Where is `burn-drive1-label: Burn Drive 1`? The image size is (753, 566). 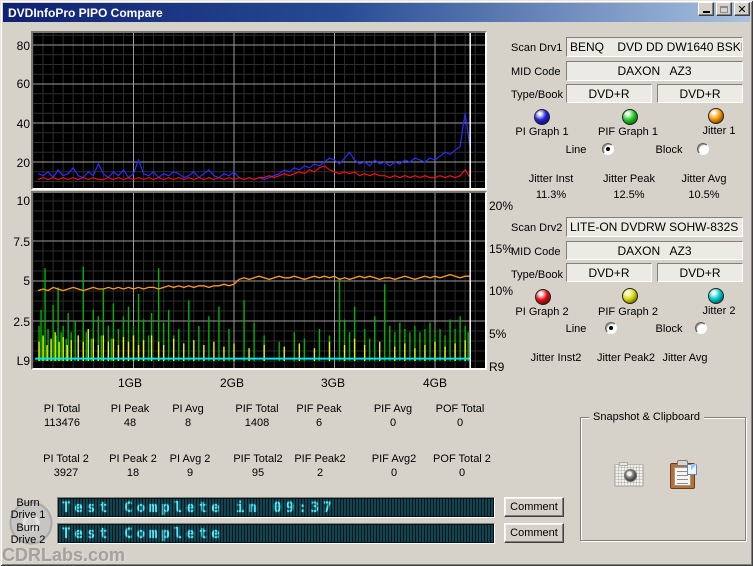
burn-drive1-label: Burn Drive 1 is located at coordinates (28, 509).